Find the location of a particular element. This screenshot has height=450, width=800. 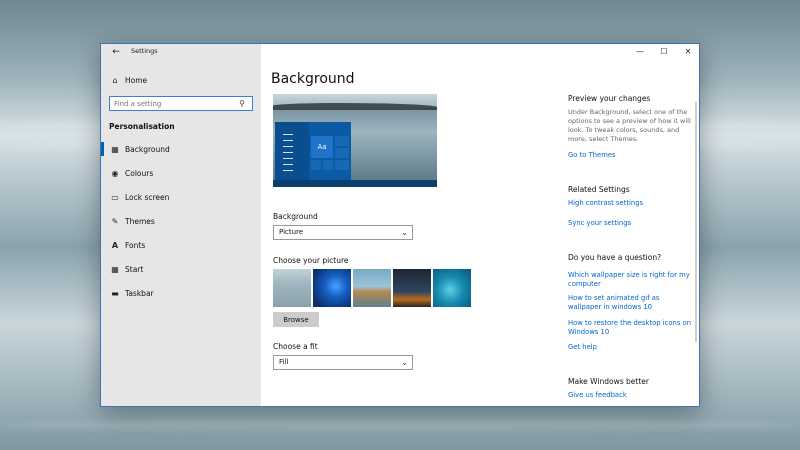

background-label: Background is located at coordinates (295, 216).